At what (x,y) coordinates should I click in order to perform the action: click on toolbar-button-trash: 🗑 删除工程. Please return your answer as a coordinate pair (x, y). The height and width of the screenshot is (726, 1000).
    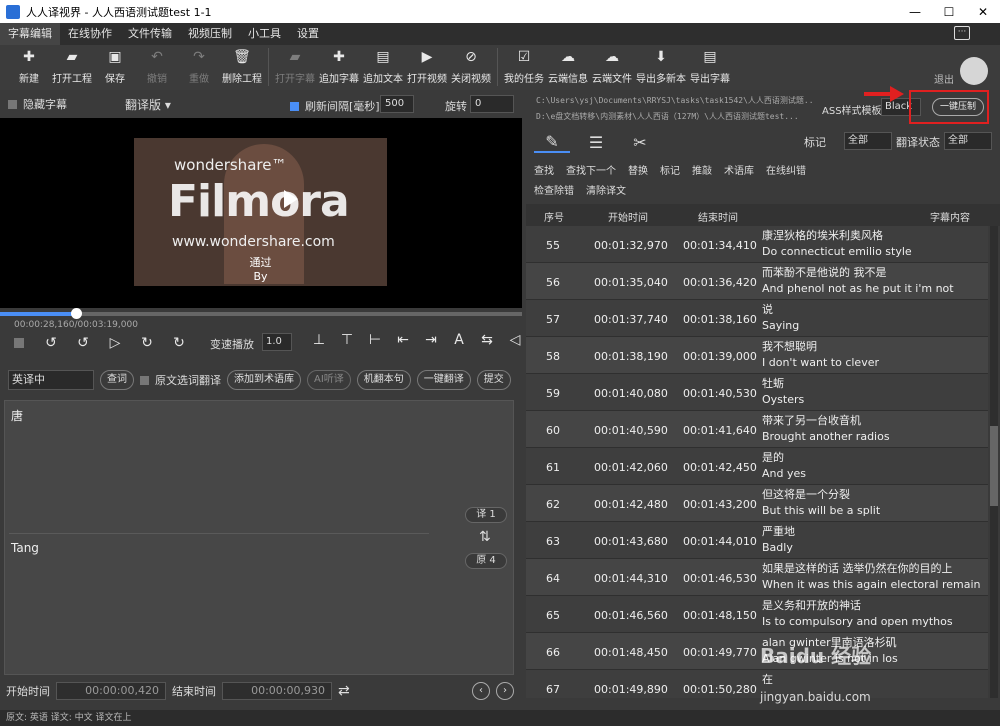
    Looking at the image, I should click on (242, 65).